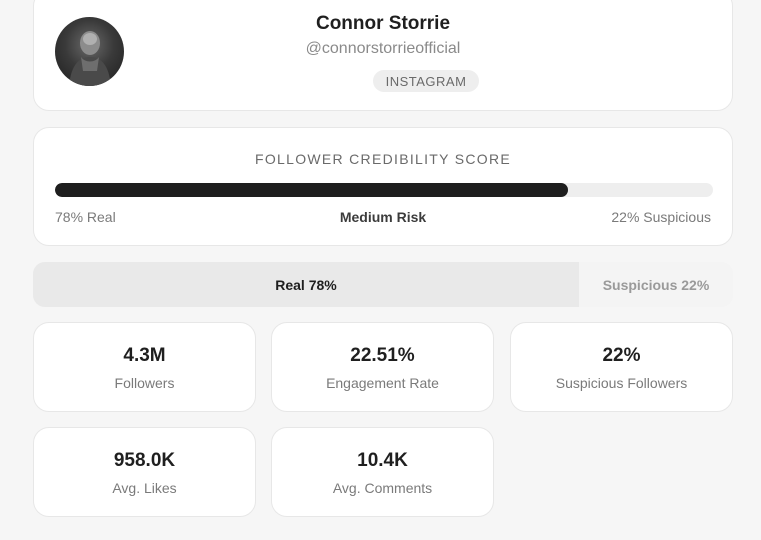 The width and height of the screenshot is (761, 540). I want to click on credibility-progress-fill, so click(312, 190).